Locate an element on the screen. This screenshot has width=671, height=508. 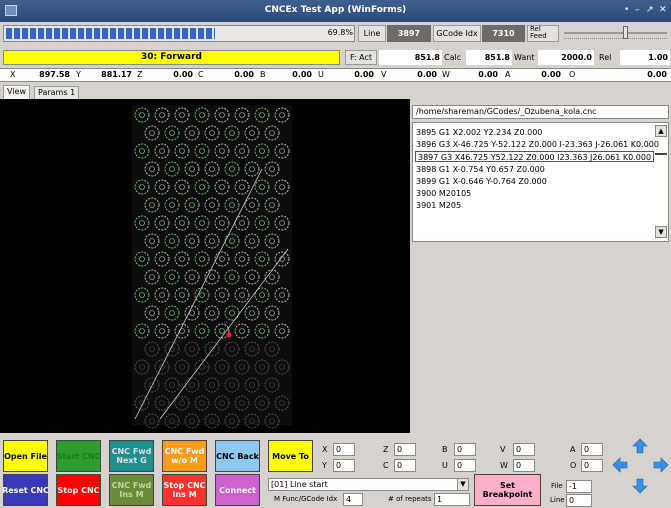
cnc-fwd-wo-m-button: CNC Fwd w/o M is located at coordinates (184, 456).